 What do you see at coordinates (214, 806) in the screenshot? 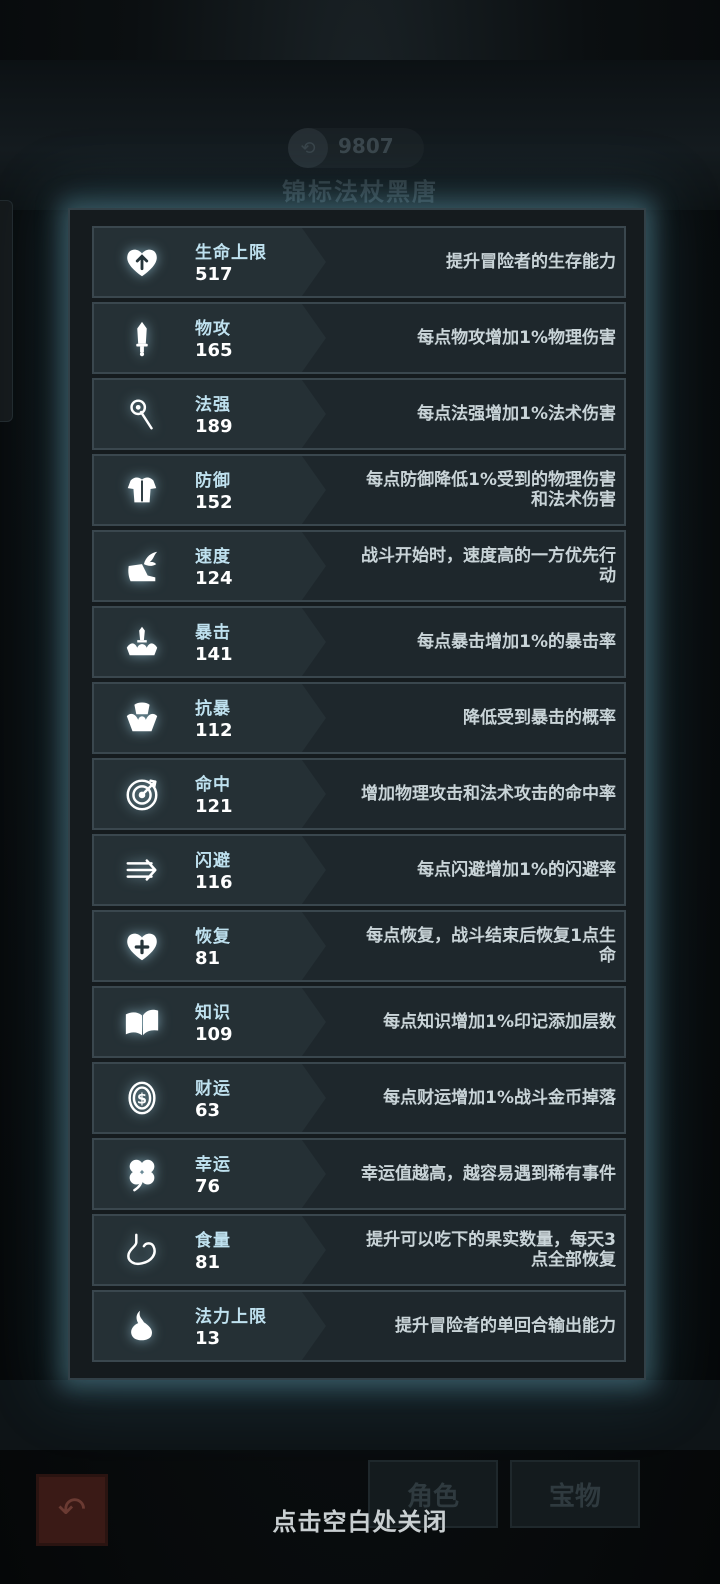
I see `stat-value: 121` at bounding box center [214, 806].